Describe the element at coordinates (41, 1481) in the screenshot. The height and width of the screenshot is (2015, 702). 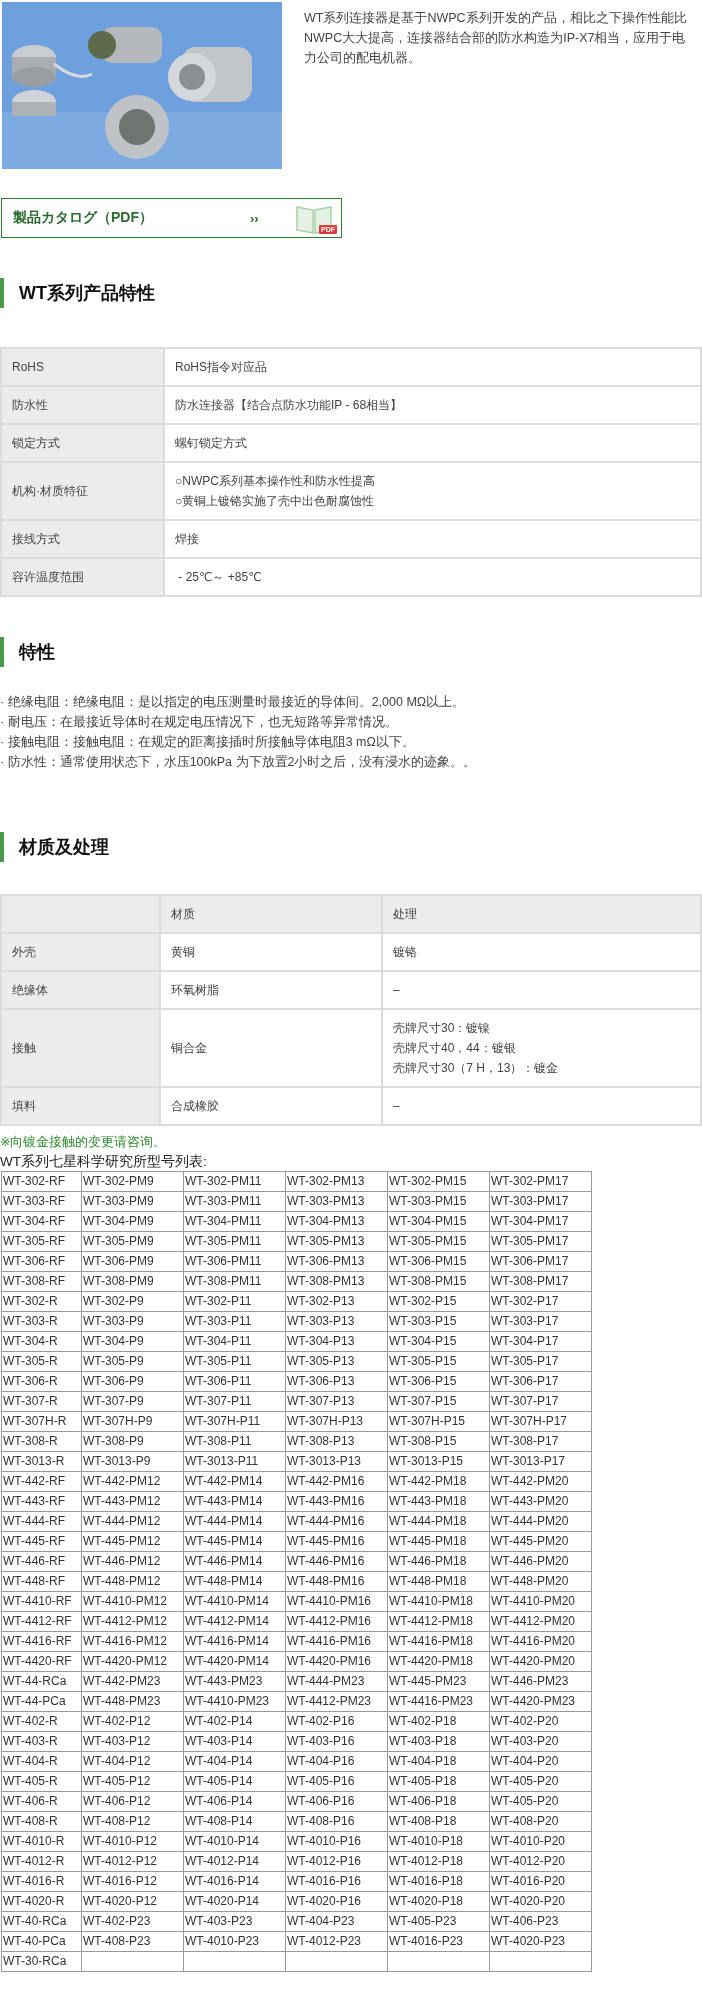
I see `table-cell: WT-442-RF` at that location.